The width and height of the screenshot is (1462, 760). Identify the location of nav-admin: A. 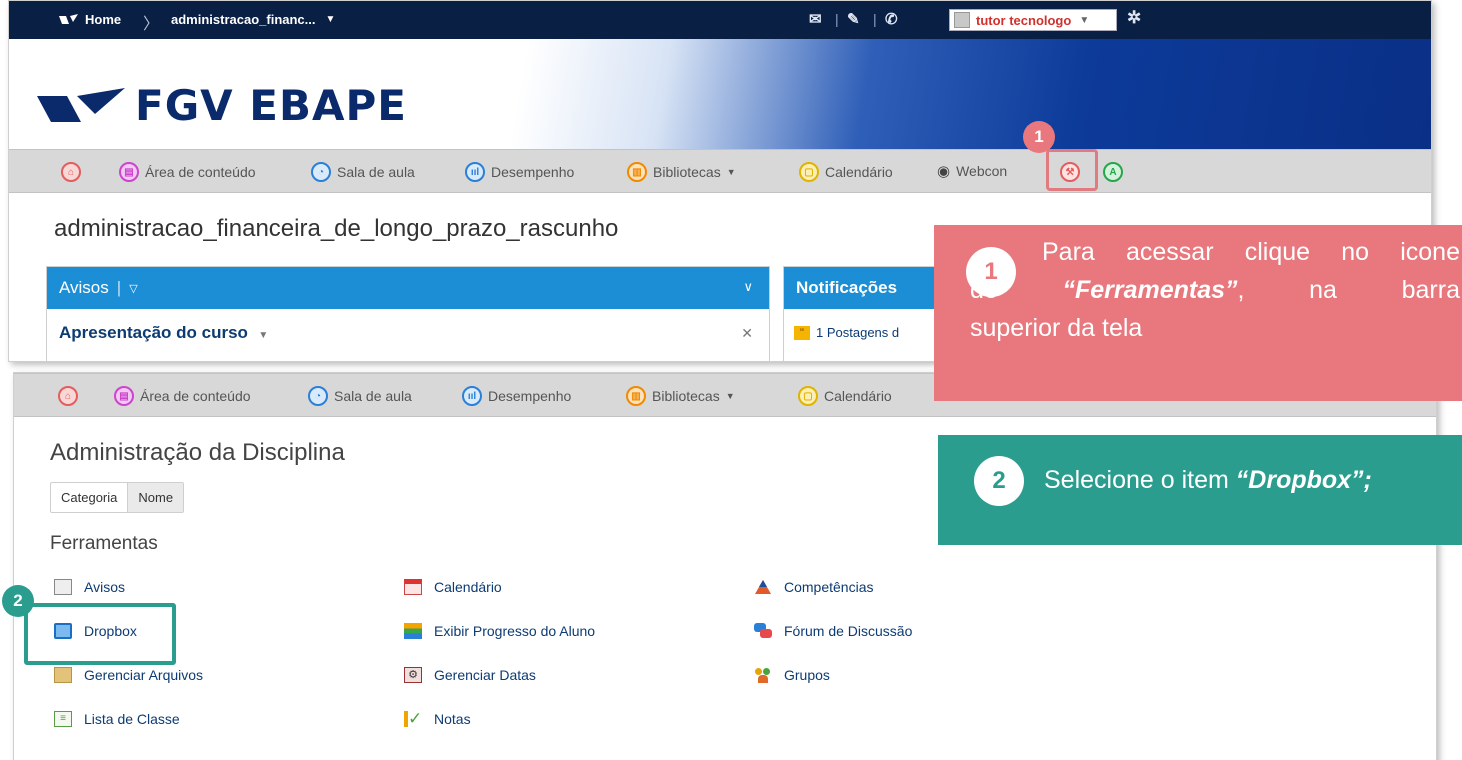
(1113, 172).